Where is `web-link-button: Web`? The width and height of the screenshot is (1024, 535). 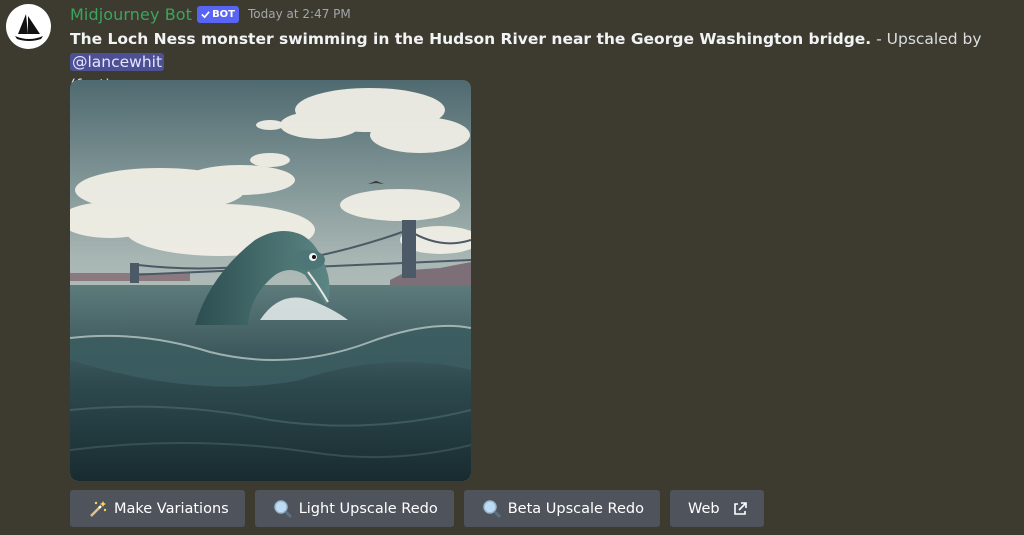 web-link-button: Web is located at coordinates (716, 508).